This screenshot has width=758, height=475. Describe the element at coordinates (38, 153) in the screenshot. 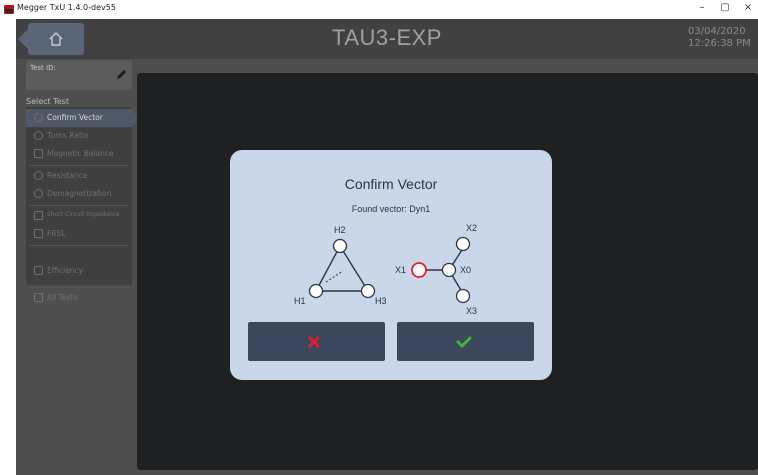

I see `grid-icon` at that location.